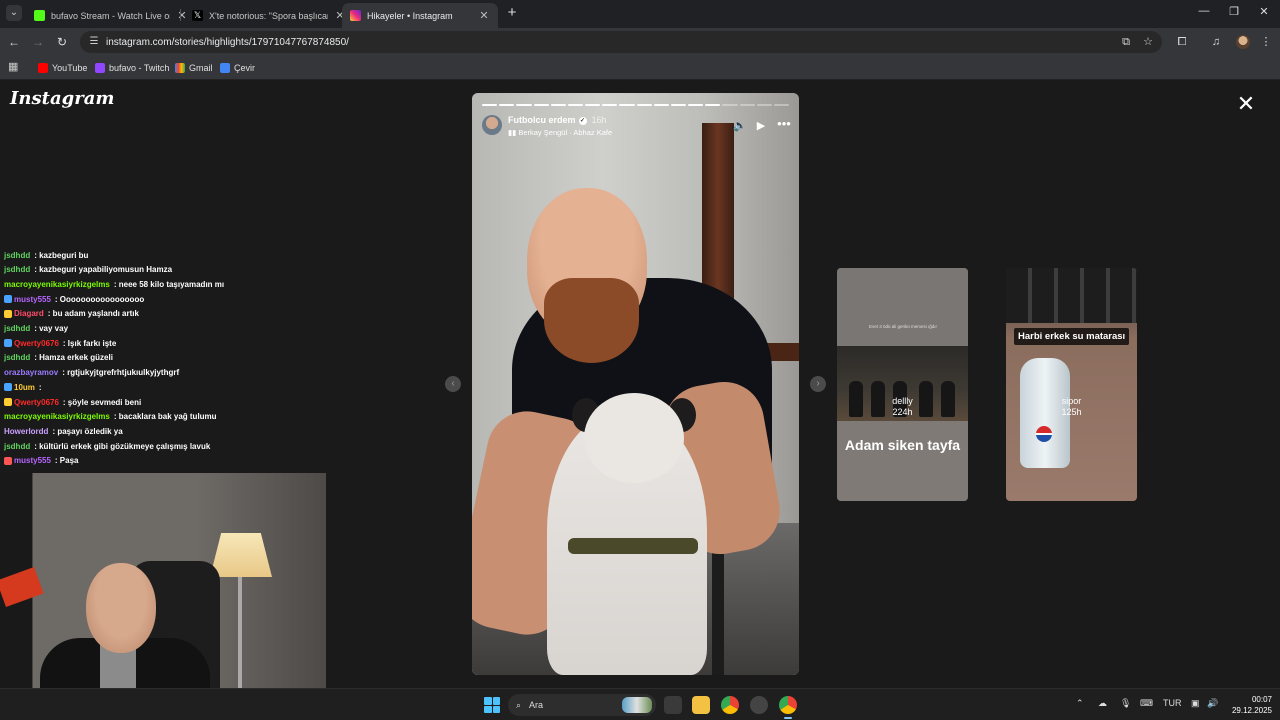  Describe the element at coordinates (484, 15) in the screenshot. I see `close-tab-icon: ✕` at that location.